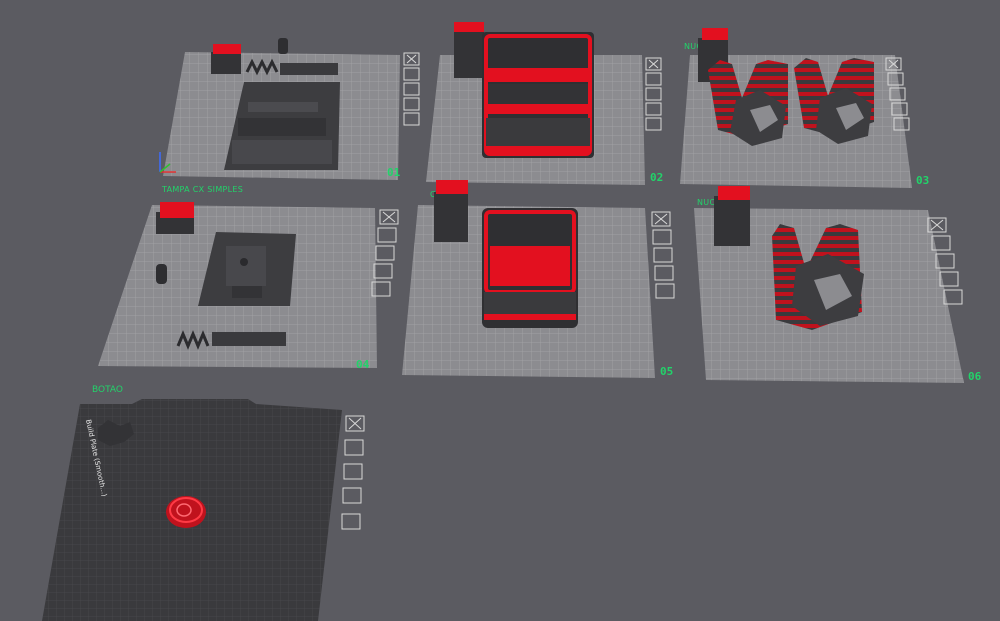  I want to click on plate-05: C 05, so click(538, 279).